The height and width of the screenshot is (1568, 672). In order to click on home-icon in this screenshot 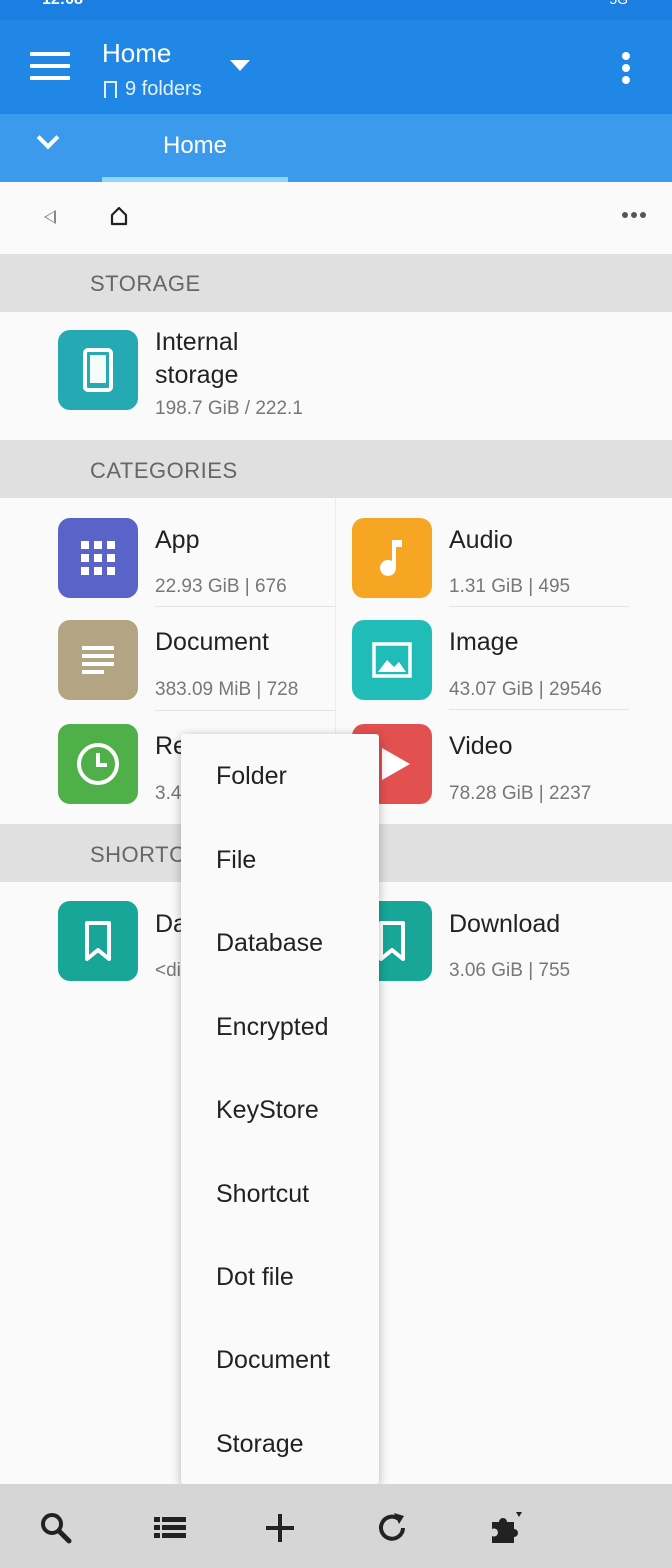, I will do `click(119, 216)`.